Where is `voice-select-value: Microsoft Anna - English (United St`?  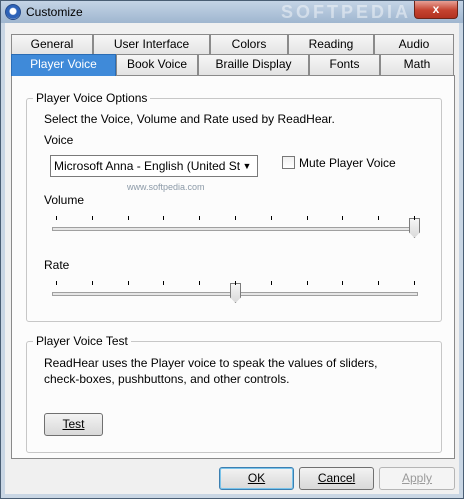 voice-select-value: Microsoft Anna - English (United St is located at coordinates (147, 166).